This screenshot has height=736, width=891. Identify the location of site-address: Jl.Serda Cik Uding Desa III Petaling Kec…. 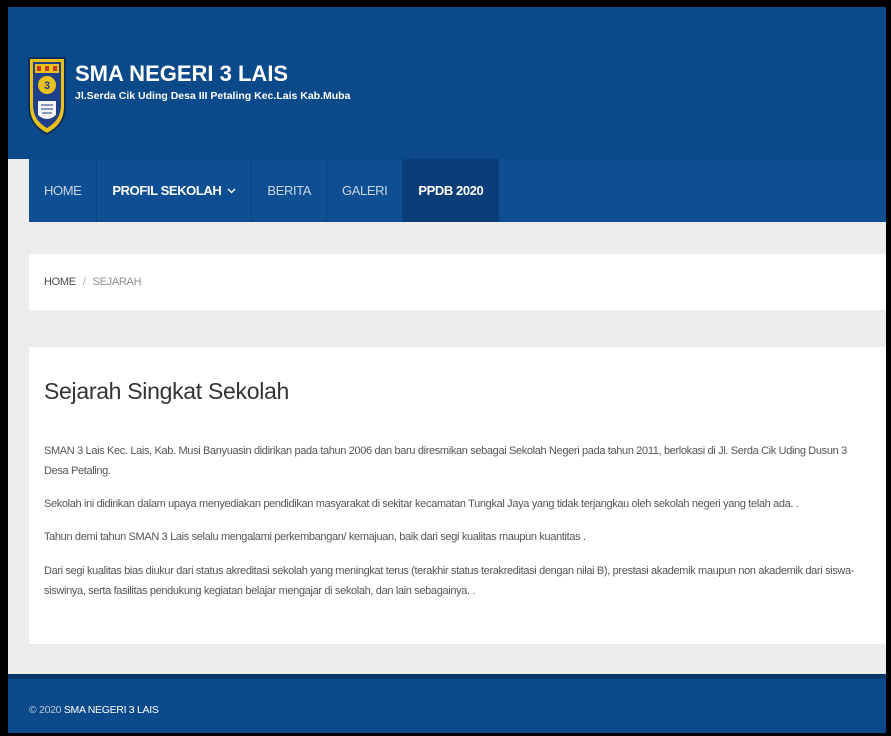
(213, 96).